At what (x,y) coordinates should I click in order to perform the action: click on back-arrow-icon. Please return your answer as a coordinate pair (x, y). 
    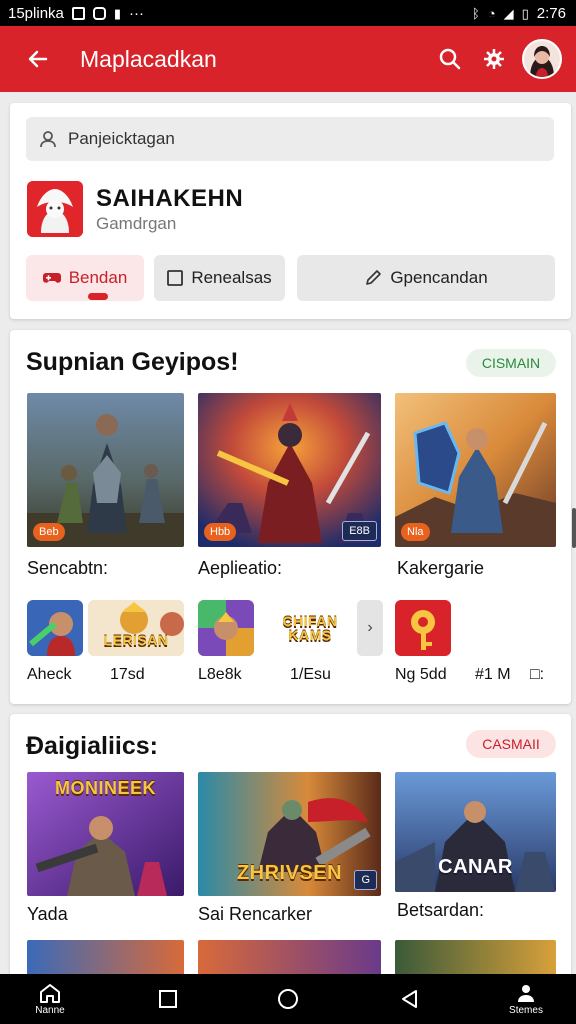
    Looking at the image, I should click on (38, 59).